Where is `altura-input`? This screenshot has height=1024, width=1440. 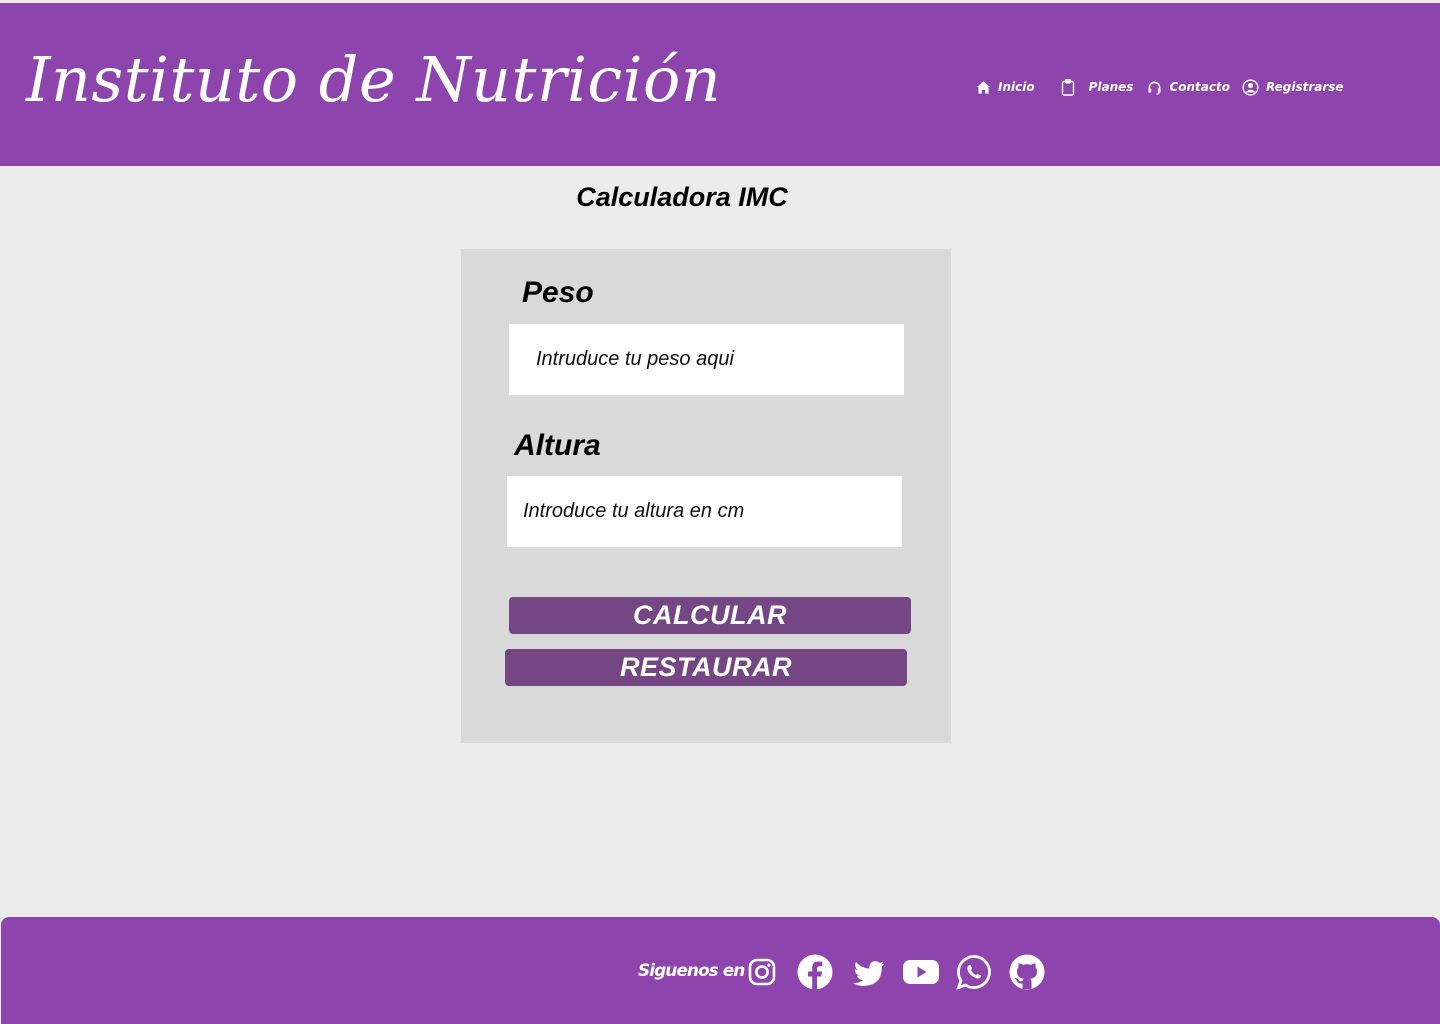
altura-input is located at coordinates (704, 511).